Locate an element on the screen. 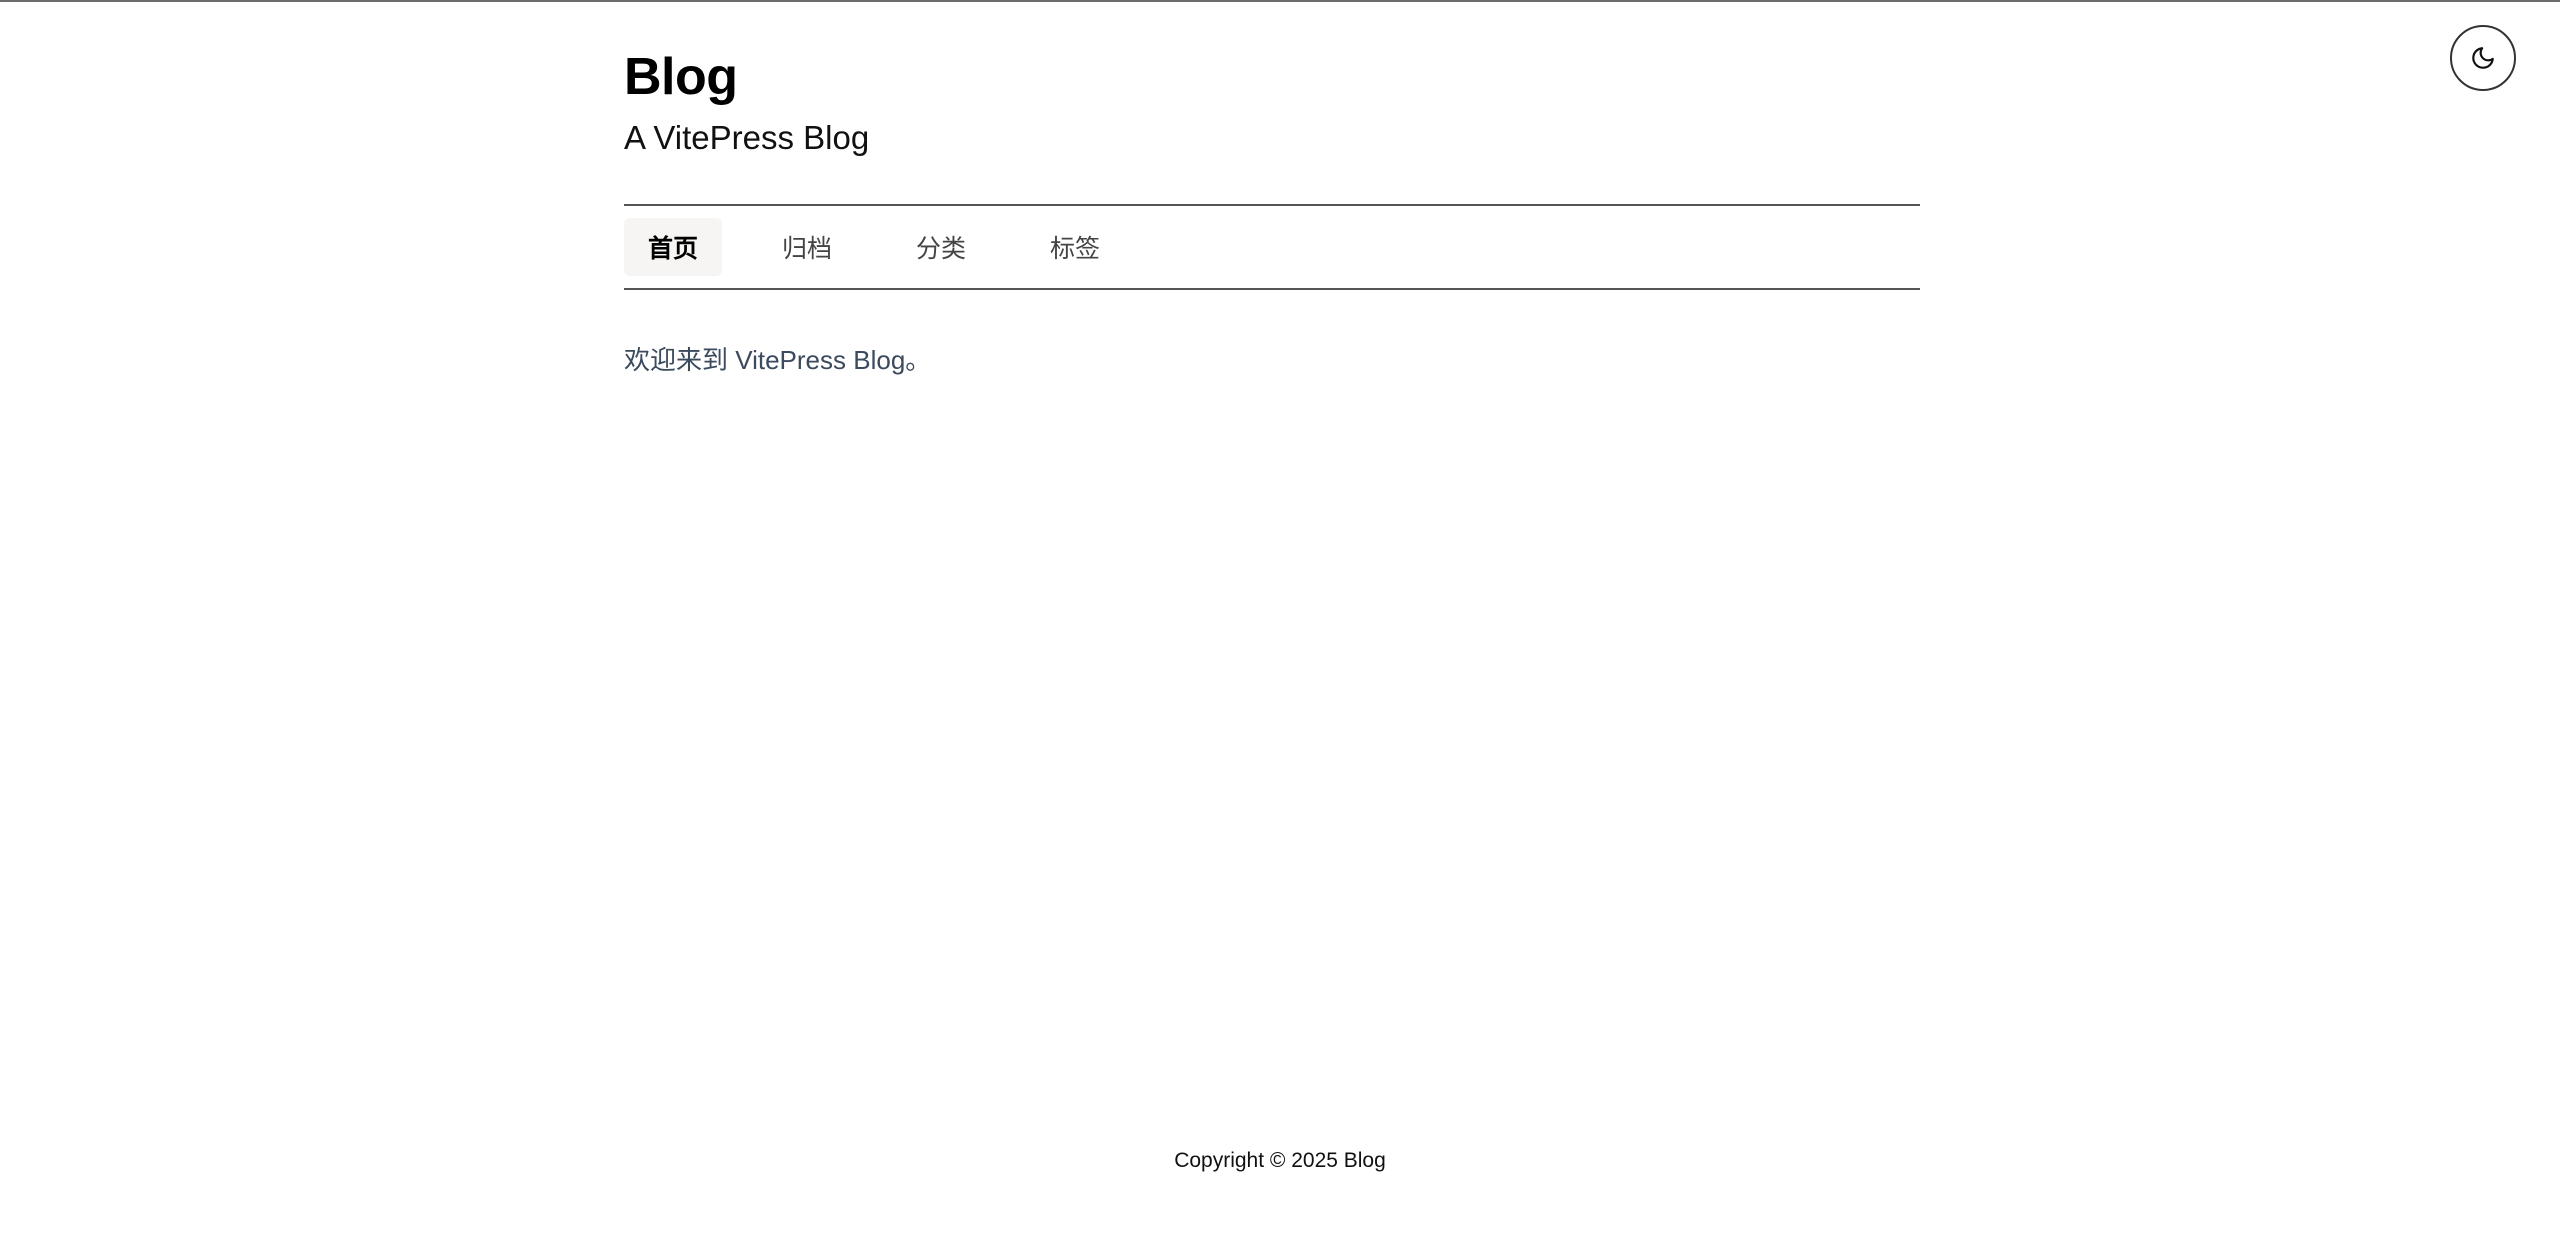 The height and width of the screenshot is (1238, 2560). nav-item-tags: 标签 is located at coordinates (1075, 247).